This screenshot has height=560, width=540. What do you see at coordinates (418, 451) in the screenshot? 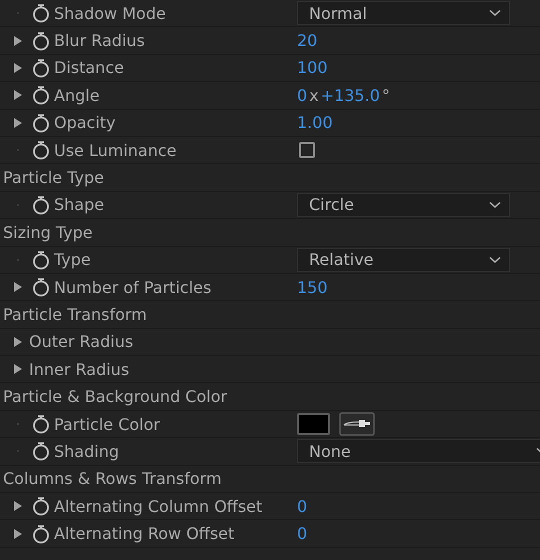
I see `dropdown: None` at bounding box center [418, 451].